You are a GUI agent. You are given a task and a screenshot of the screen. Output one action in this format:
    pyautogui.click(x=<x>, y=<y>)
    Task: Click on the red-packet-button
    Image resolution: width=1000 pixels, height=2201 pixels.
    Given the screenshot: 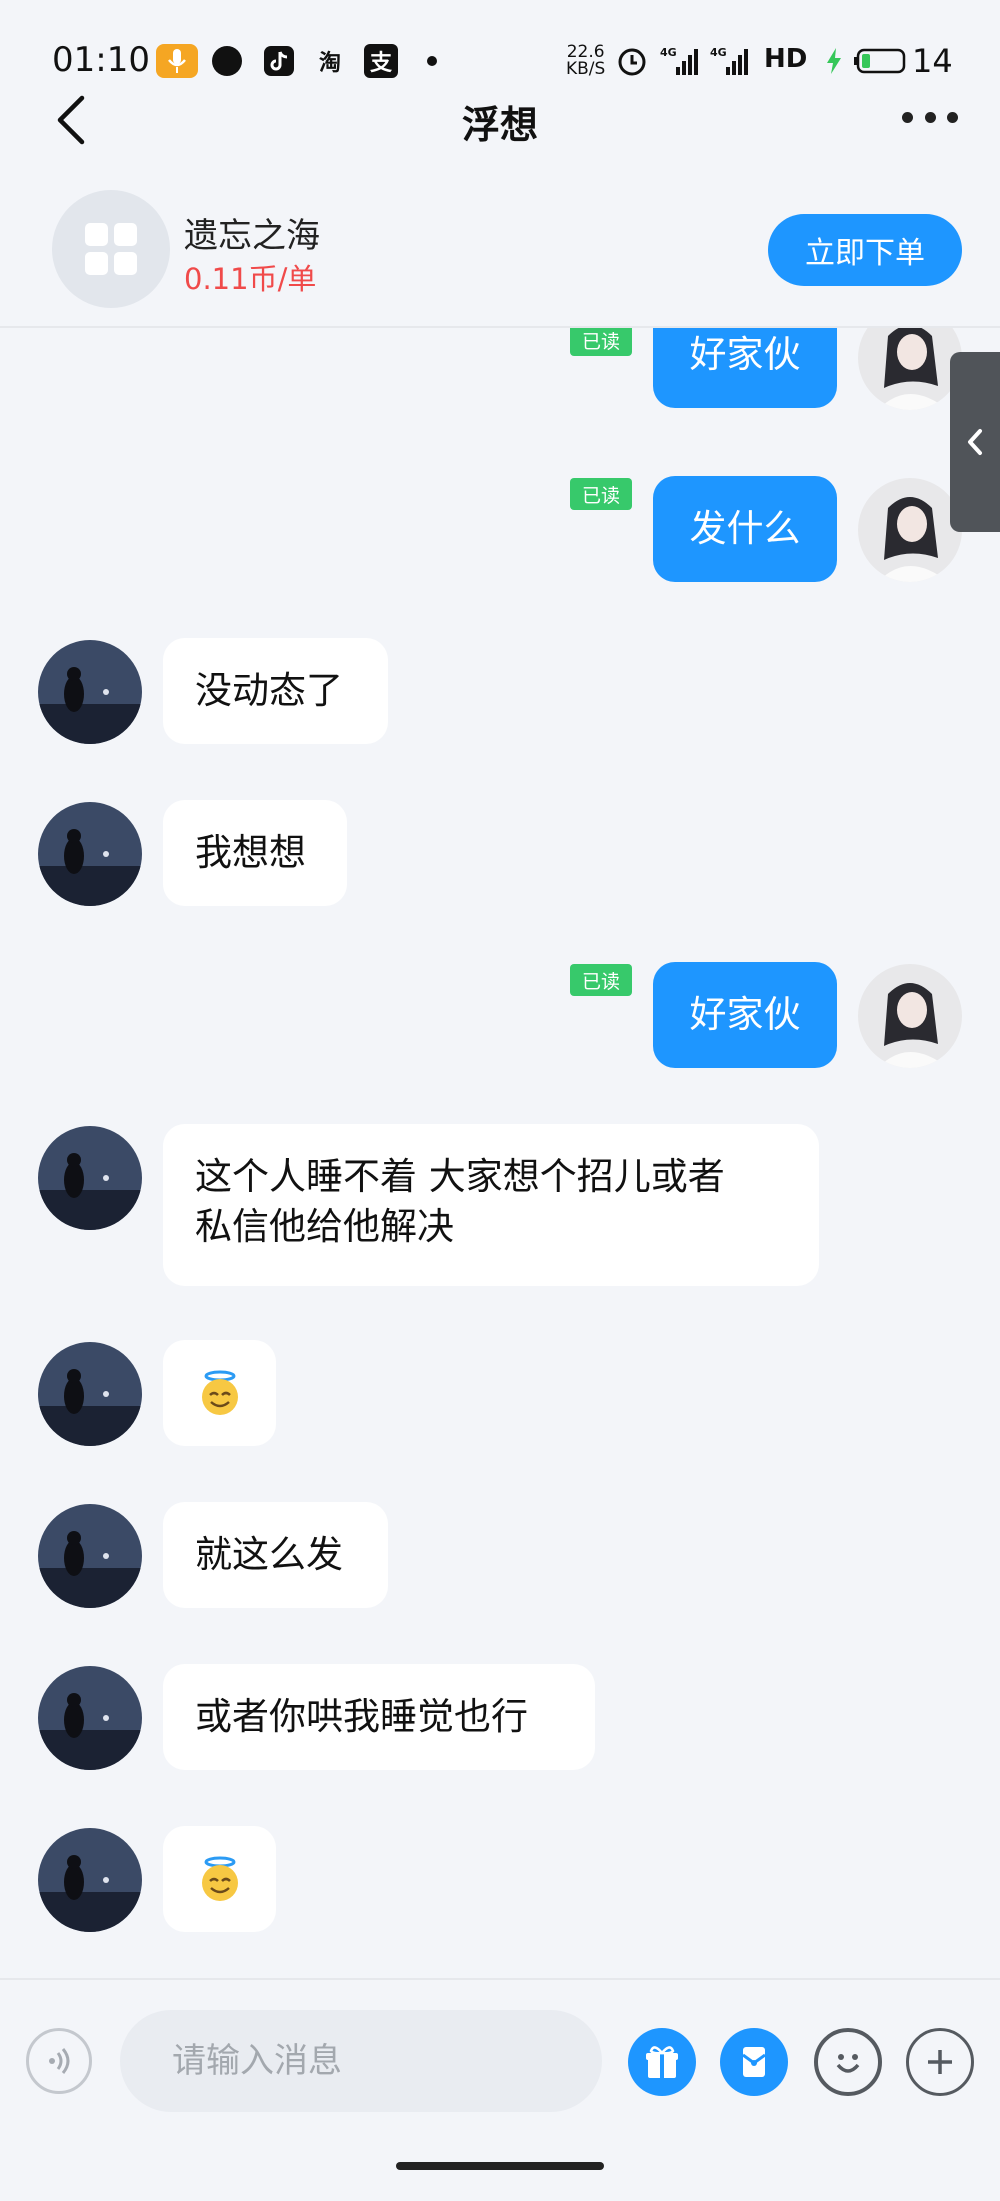 What is the action you would take?
    pyautogui.click(x=754, y=2062)
    